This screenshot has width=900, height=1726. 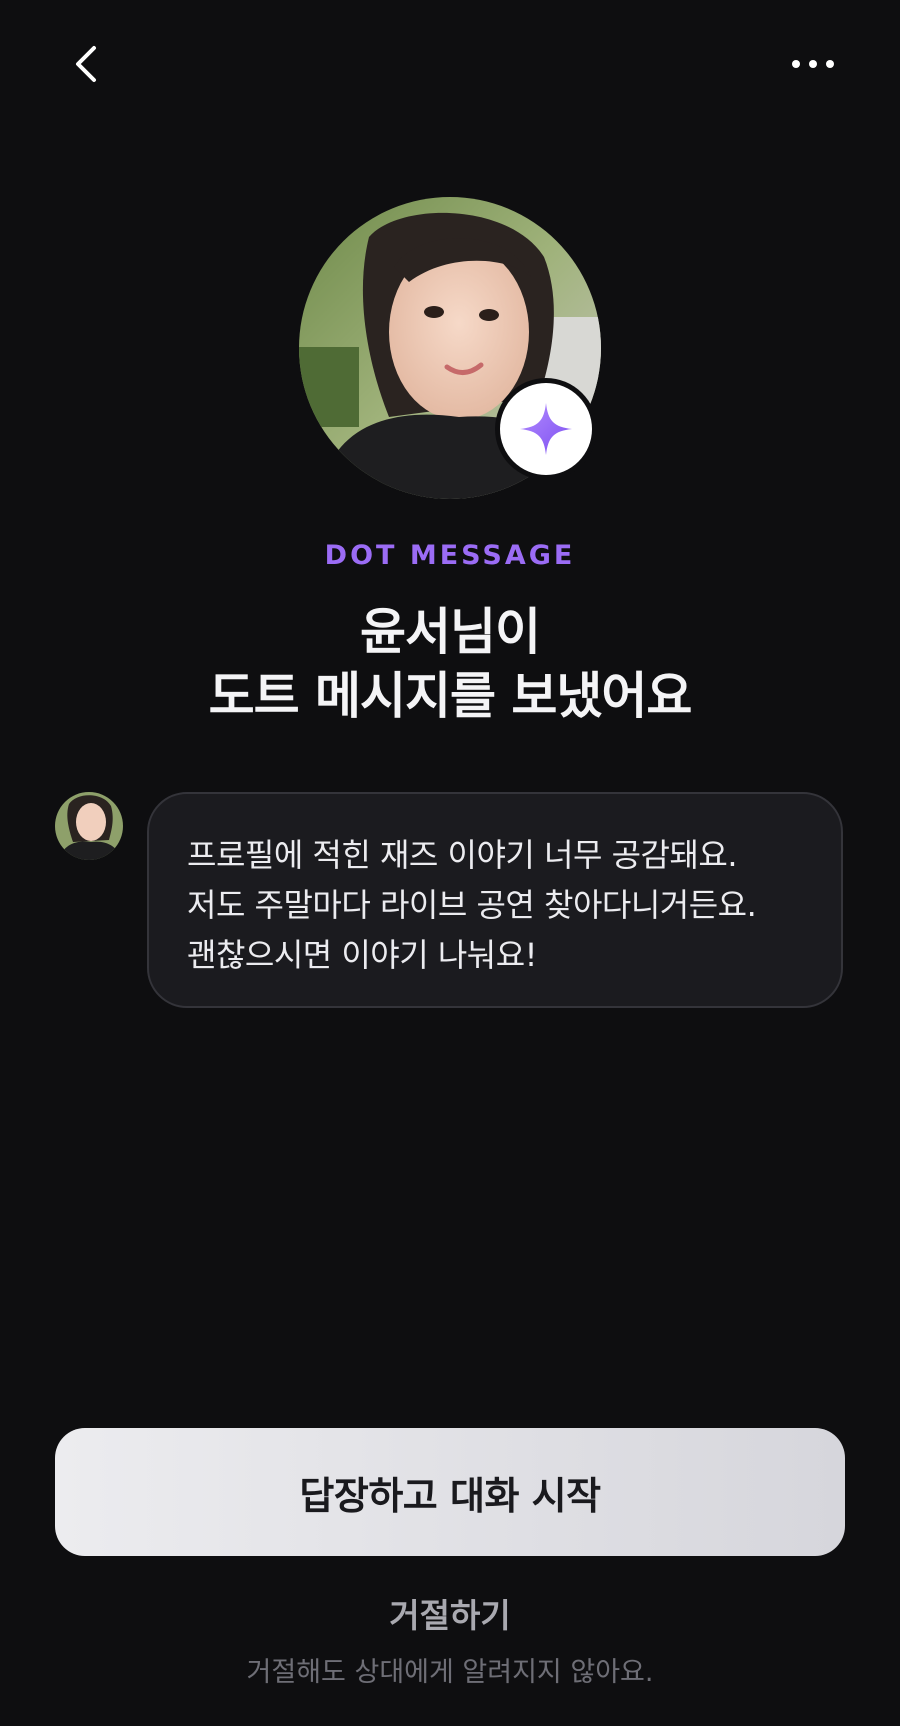 What do you see at coordinates (450, 664) in the screenshot?
I see `page-title: 윤서님이 도트 메시지를 보냈어요` at bounding box center [450, 664].